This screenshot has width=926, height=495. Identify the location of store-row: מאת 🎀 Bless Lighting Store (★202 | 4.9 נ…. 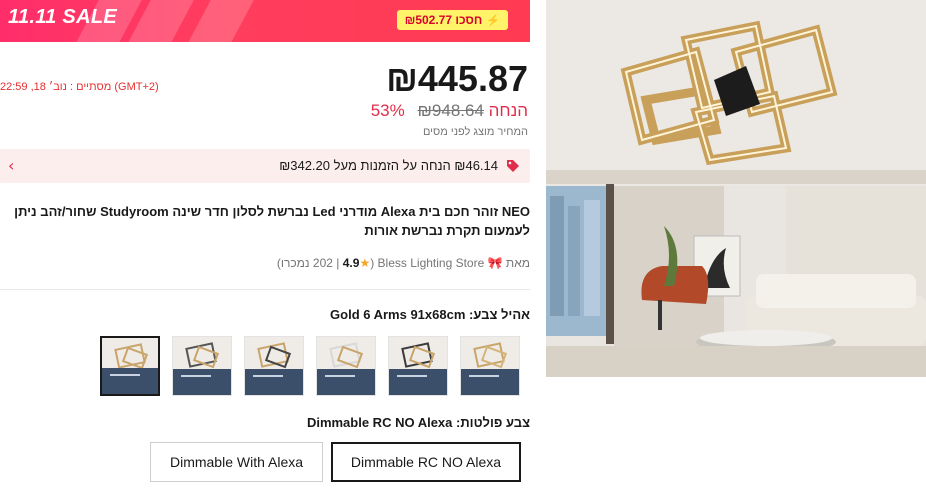
(403, 263).